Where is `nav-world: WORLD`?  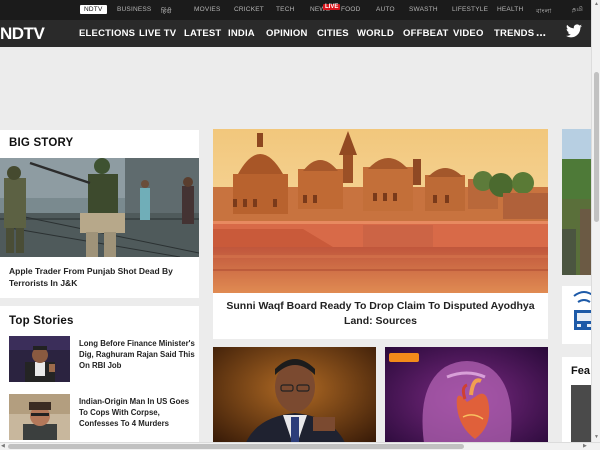
nav-world: WORLD is located at coordinates (375, 33).